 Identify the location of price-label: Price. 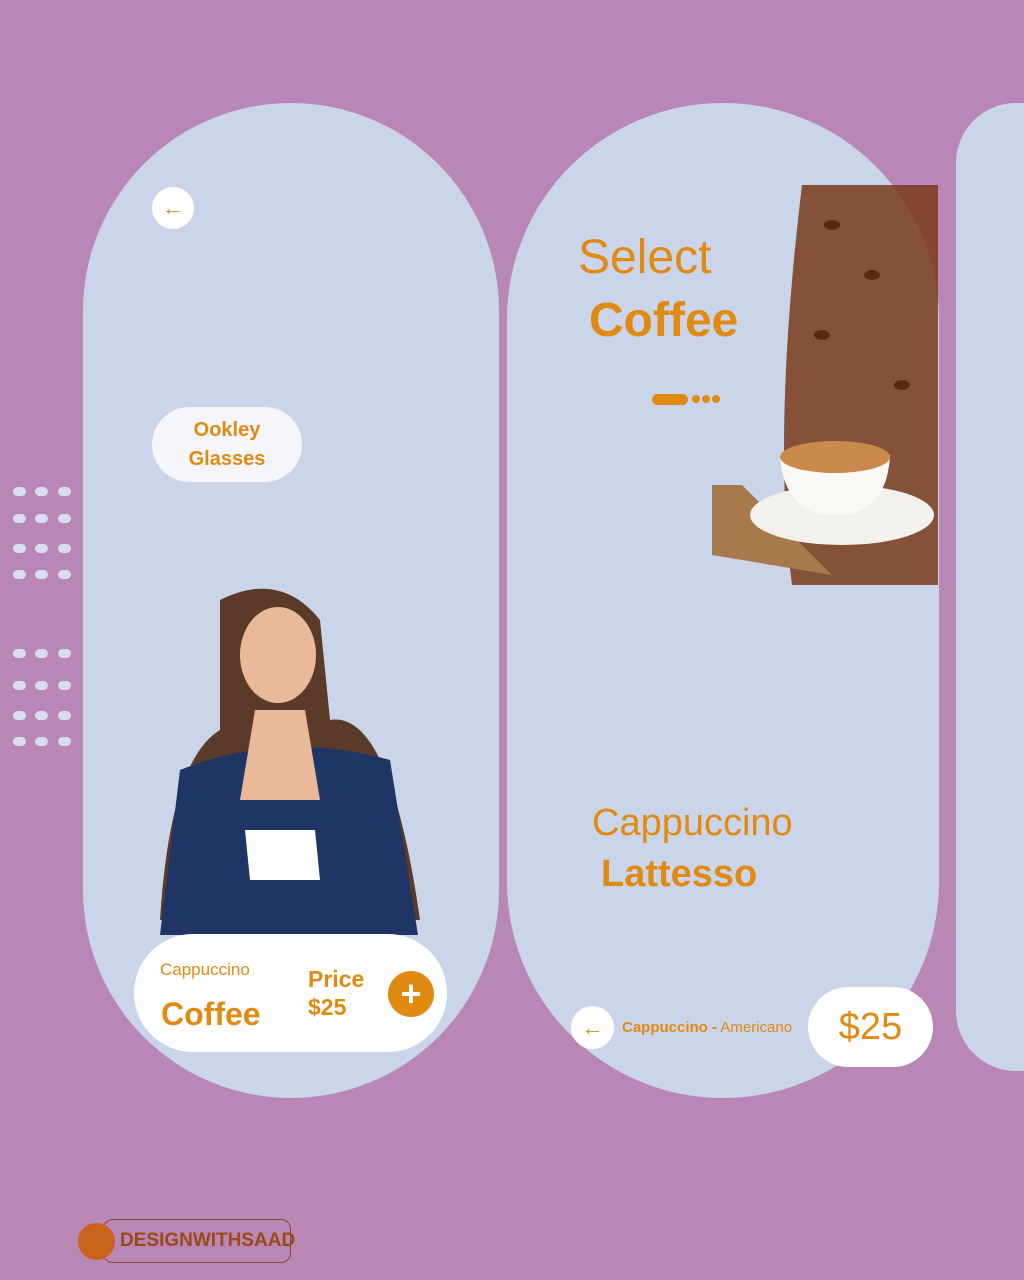
(336, 979).